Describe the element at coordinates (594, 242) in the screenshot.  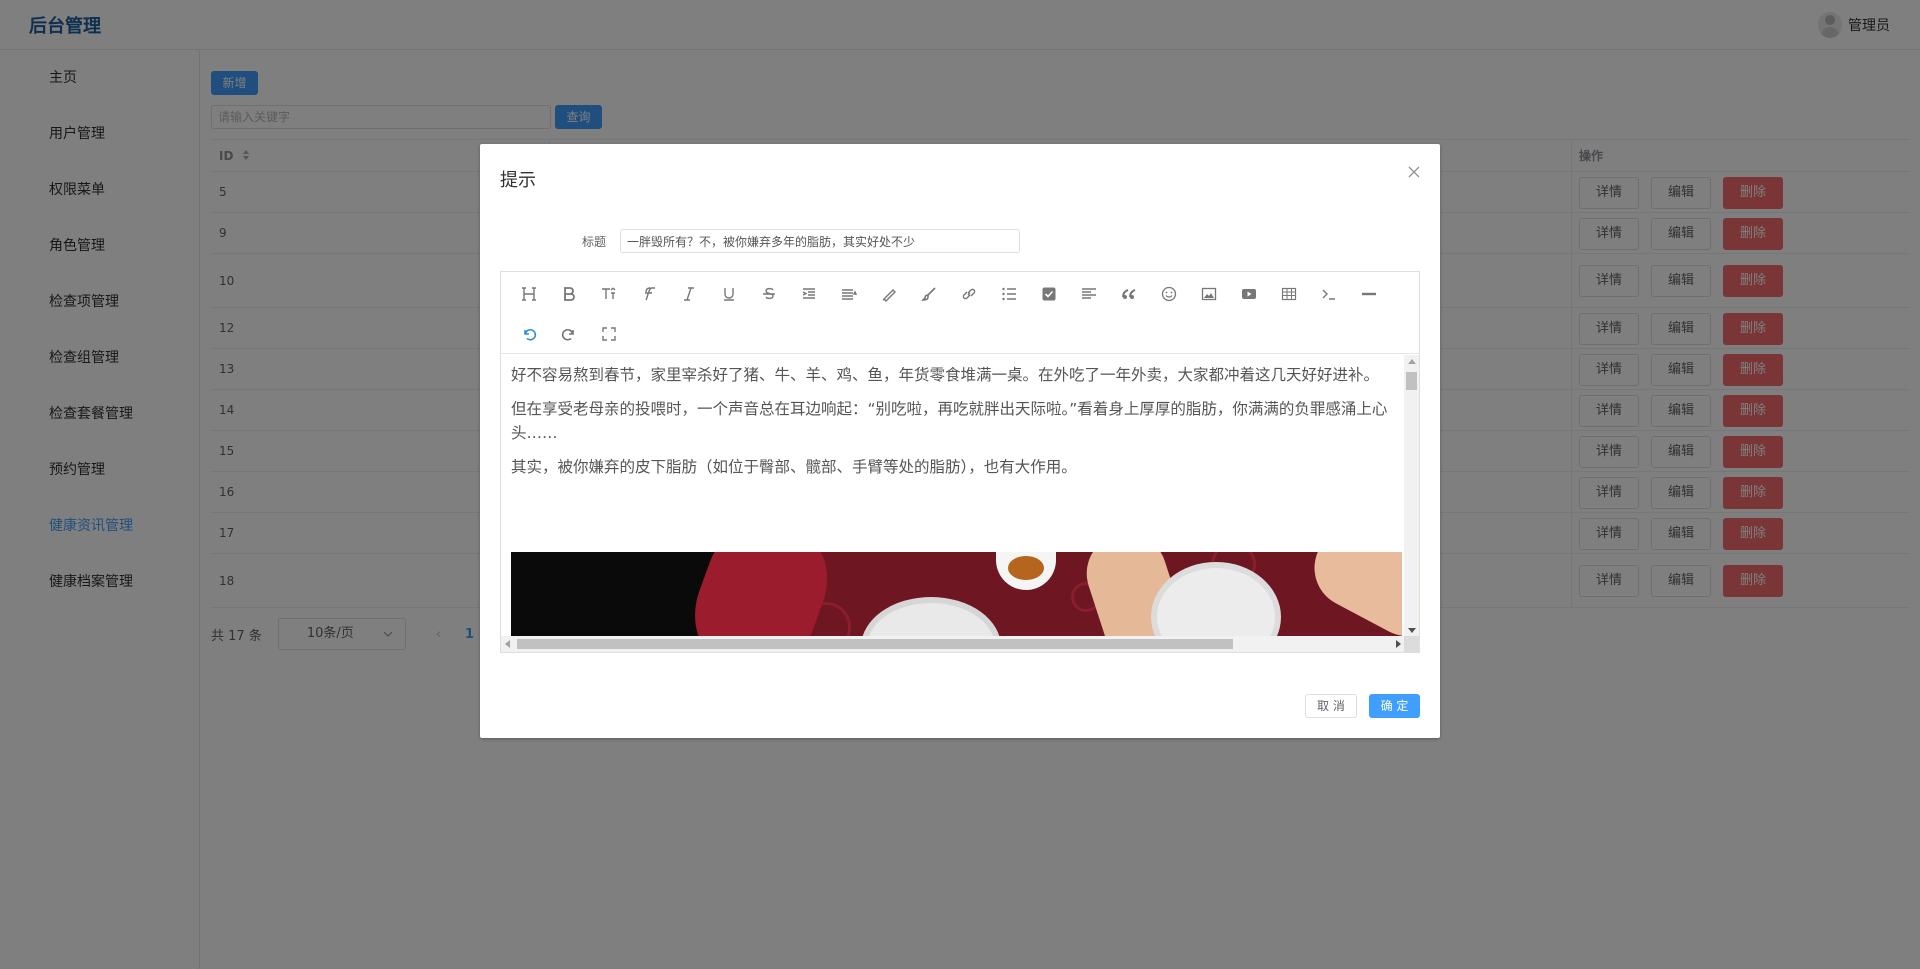
I see `title-label: 标题` at that location.